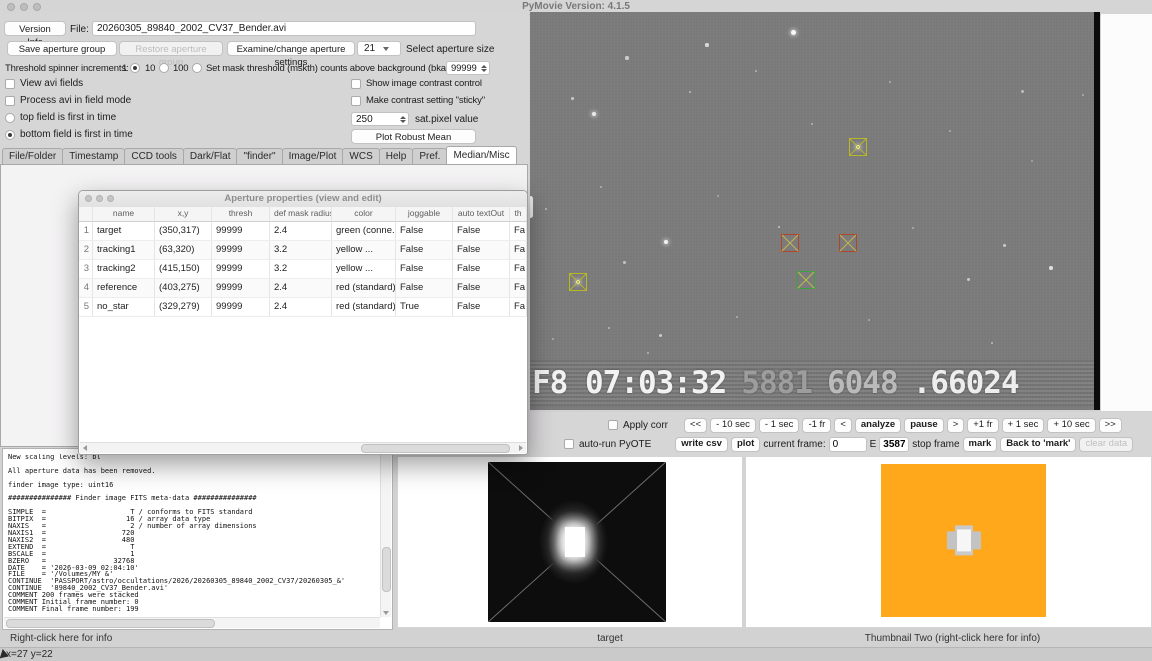 This screenshot has height=661, width=1152. What do you see at coordinates (468, 68) in the screenshot?
I see `mask-threshold-spinner: 99999` at bounding box center [468, 68].